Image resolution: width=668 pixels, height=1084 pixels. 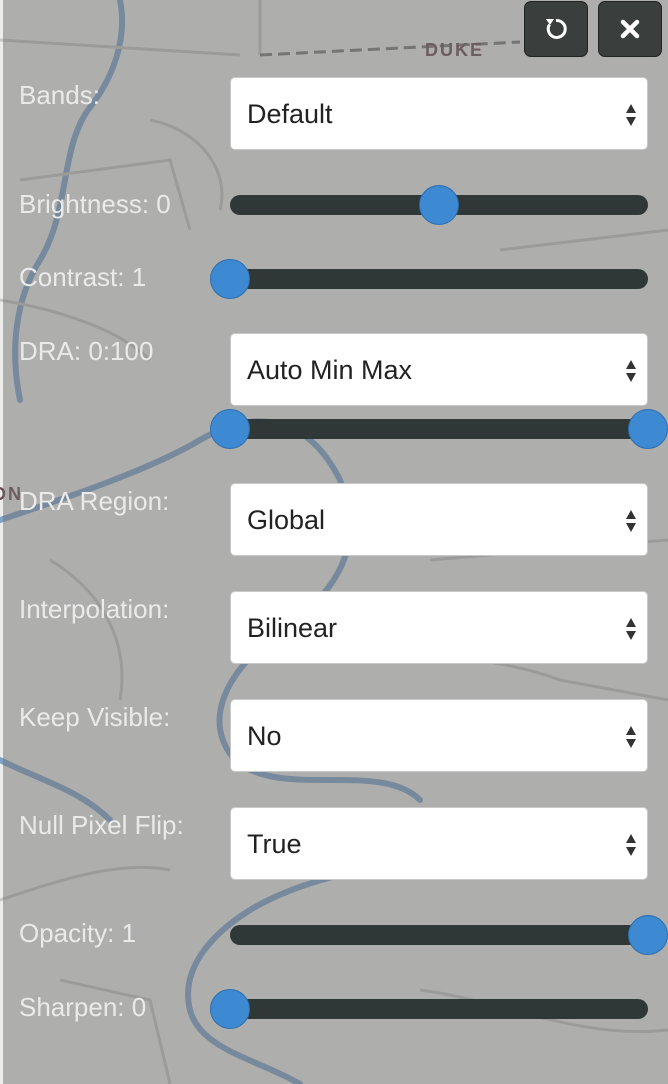 I want to click on dra-max-thumb, so click(x=648, y=429).